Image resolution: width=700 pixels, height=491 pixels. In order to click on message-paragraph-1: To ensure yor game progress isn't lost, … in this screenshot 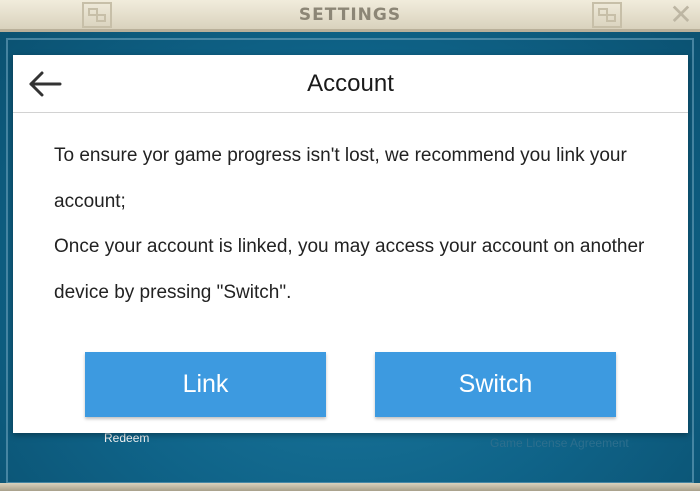, I will do `click(340, 178)`.